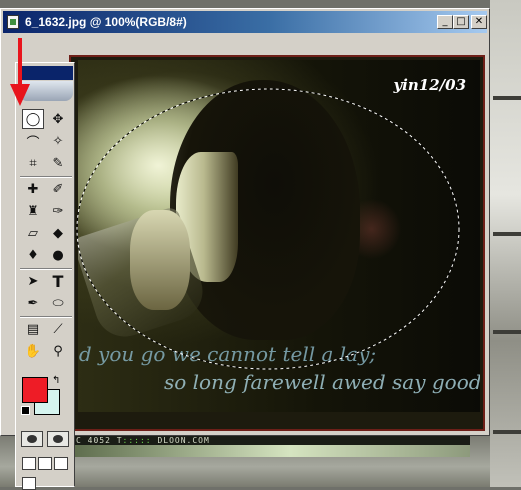 Image resolution: width=521 pixels, height=490 pixels. What do you see at coordinates (25, 410) in the screenshot?
I see `default-colors-icon` at bounding box center [25, 410].